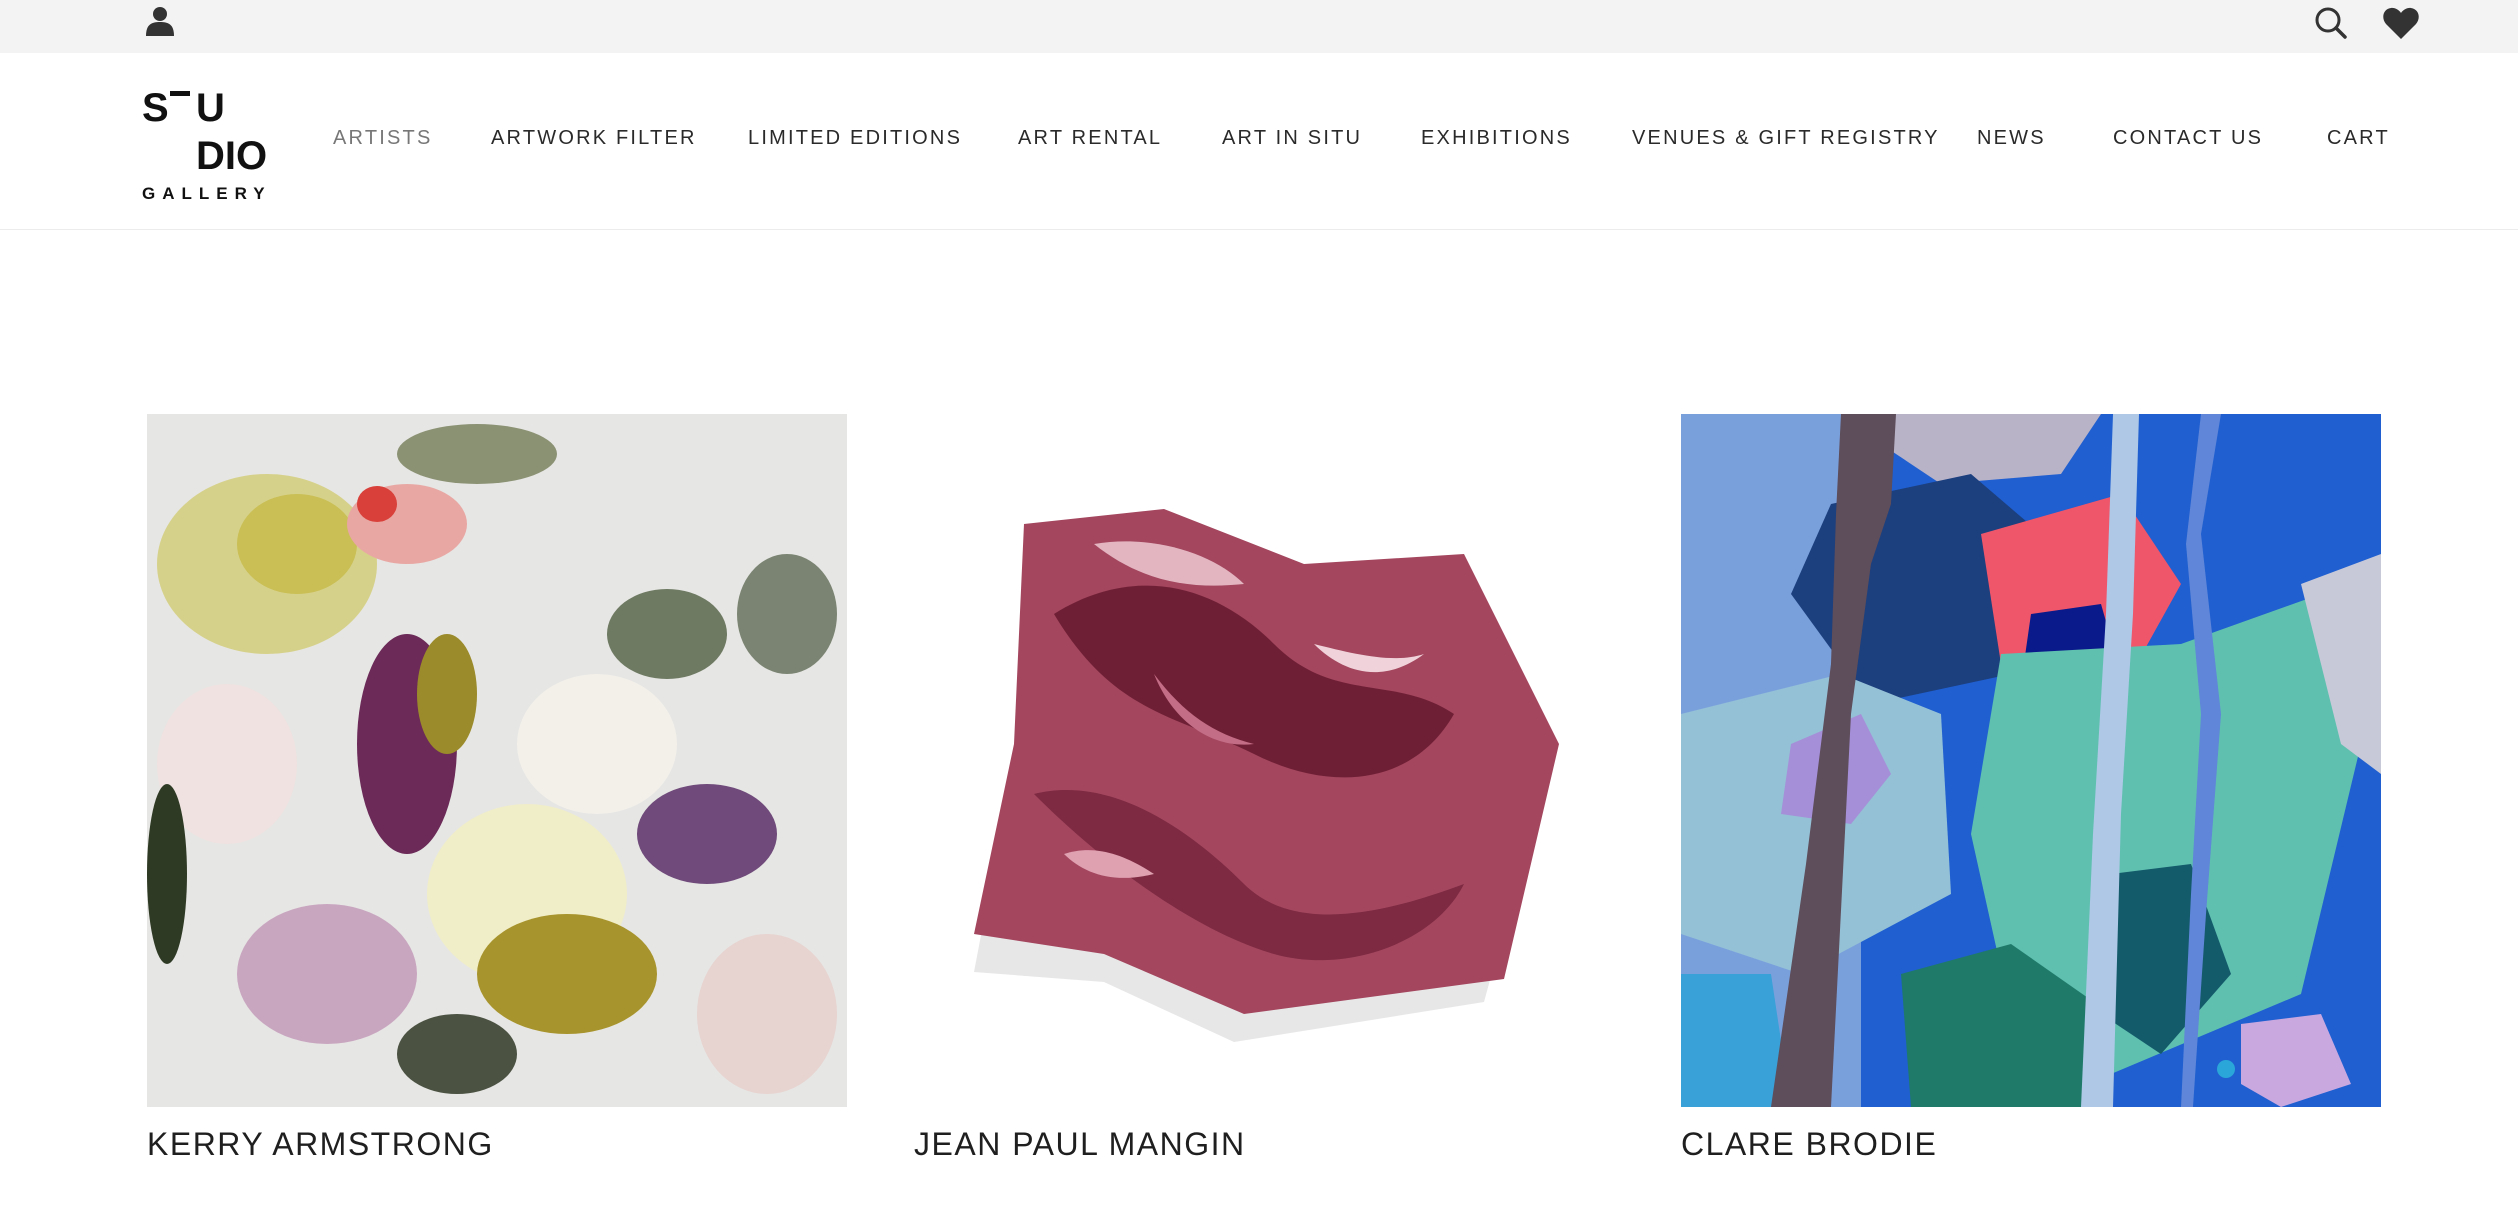 The image size is (2518, 1220). What do you see at coordinates (383, 138) in the screenshot?
I see `nav-item-artists: ARTISTS` at bounding box center [383, 138].